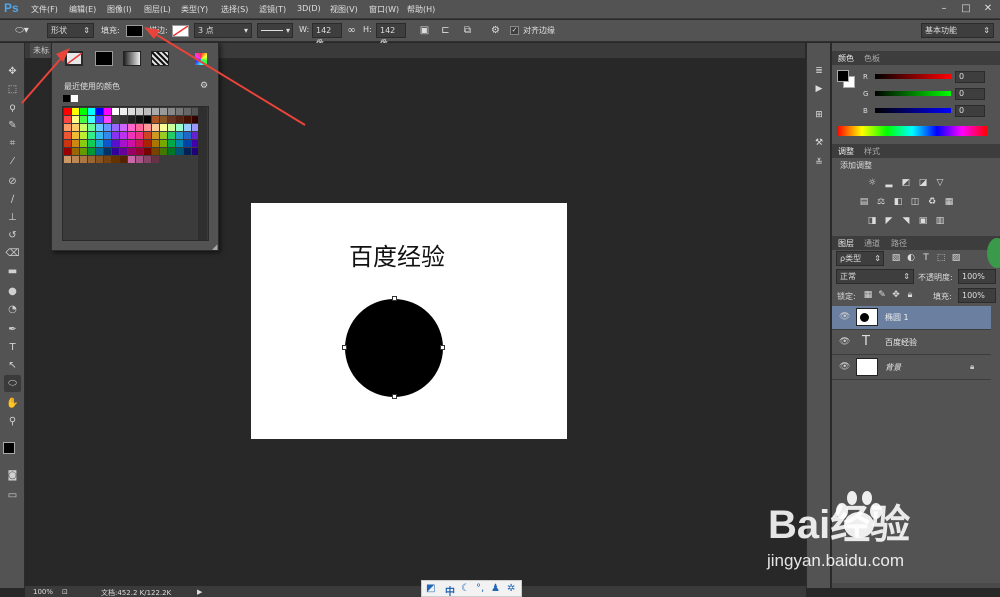 This screenshot has height=597, width=1000. I want to click on zoom-level: 100%, so click(43, 592).